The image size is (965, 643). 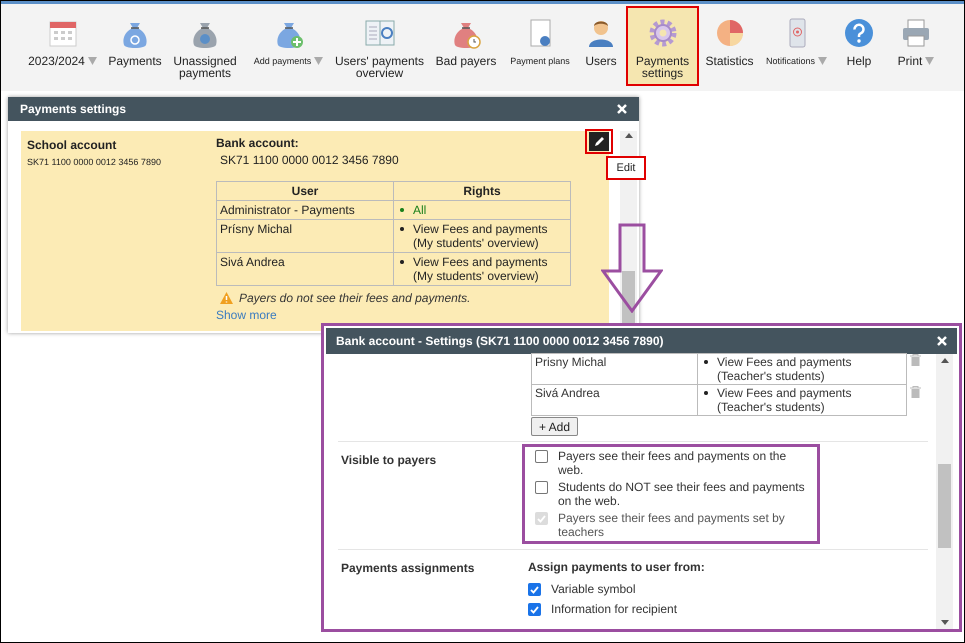 What do you see at coordinates (540, 46) in the screenshot?
I see `toolbar-button: Payment plans` at bounding box center [540, 46].